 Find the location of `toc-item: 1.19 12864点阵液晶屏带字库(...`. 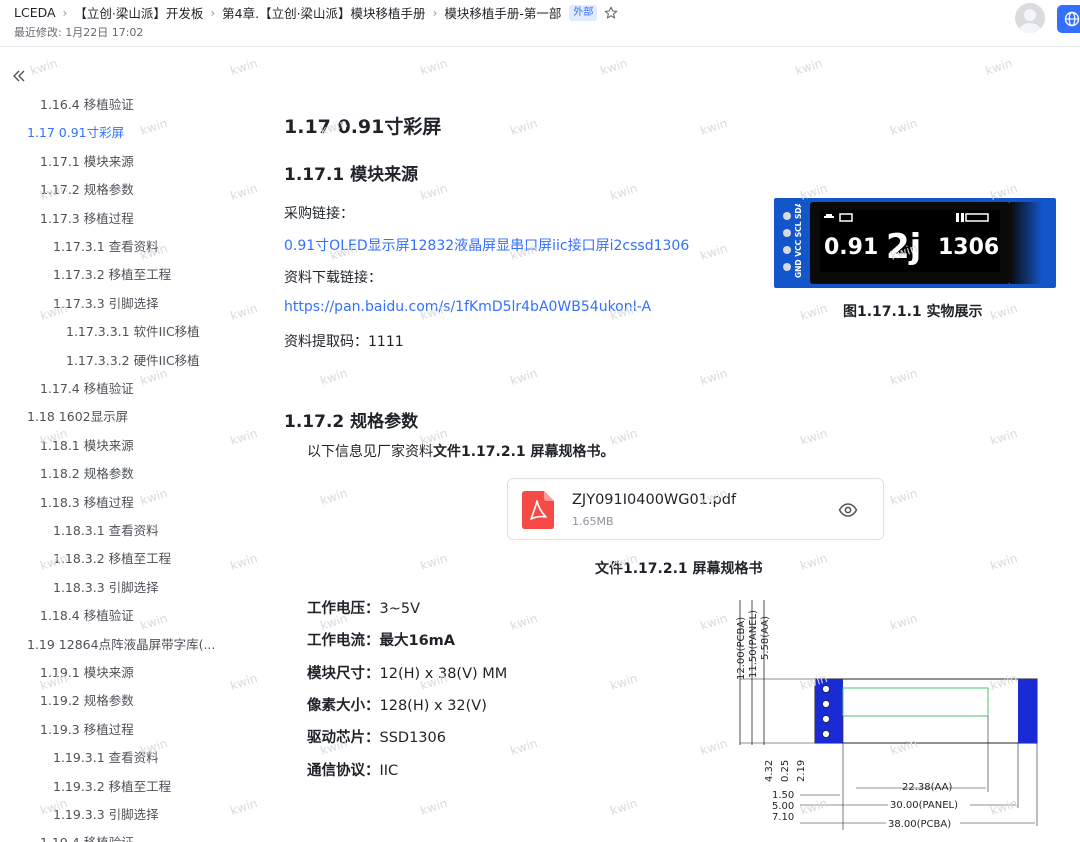

toc-item: 1.19 12864点阵液晶屏带字库(... is located at coordinates (121, 645).